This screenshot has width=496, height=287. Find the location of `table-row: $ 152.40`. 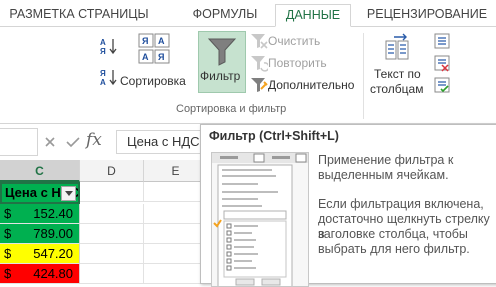

table-row: $ 152.40 is located at coordinates (40, 214).